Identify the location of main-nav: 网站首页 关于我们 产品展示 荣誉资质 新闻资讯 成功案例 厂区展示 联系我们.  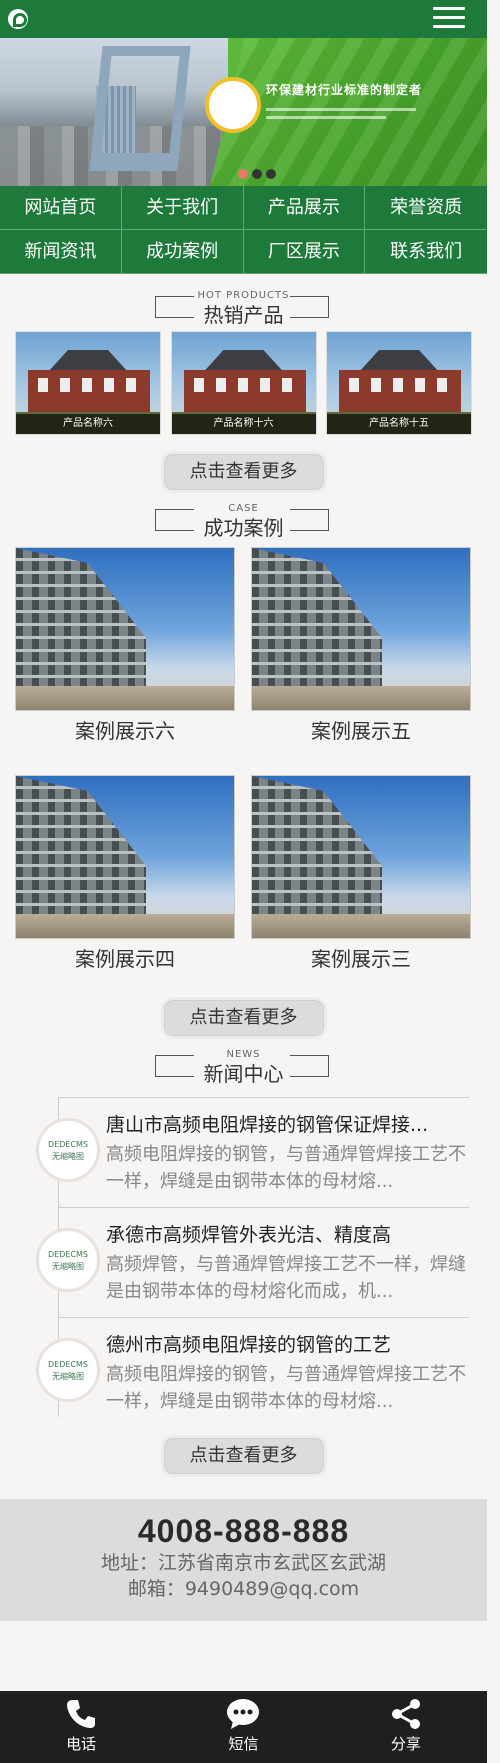
(243, 230).